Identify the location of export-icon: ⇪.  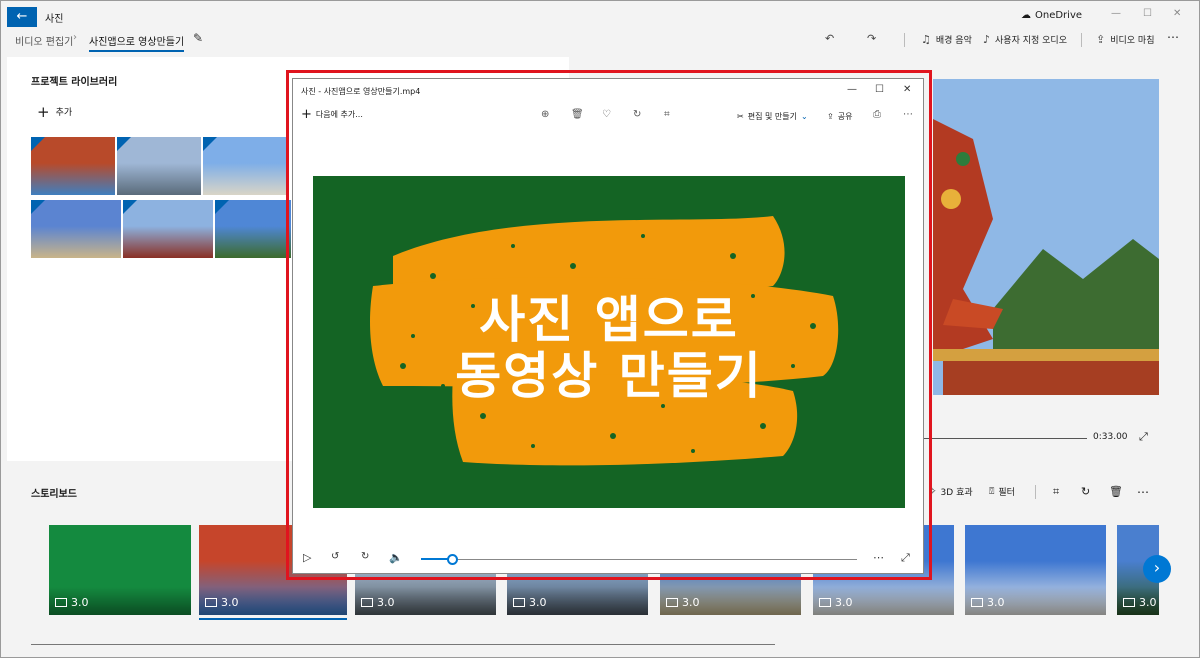
(1101, 39).